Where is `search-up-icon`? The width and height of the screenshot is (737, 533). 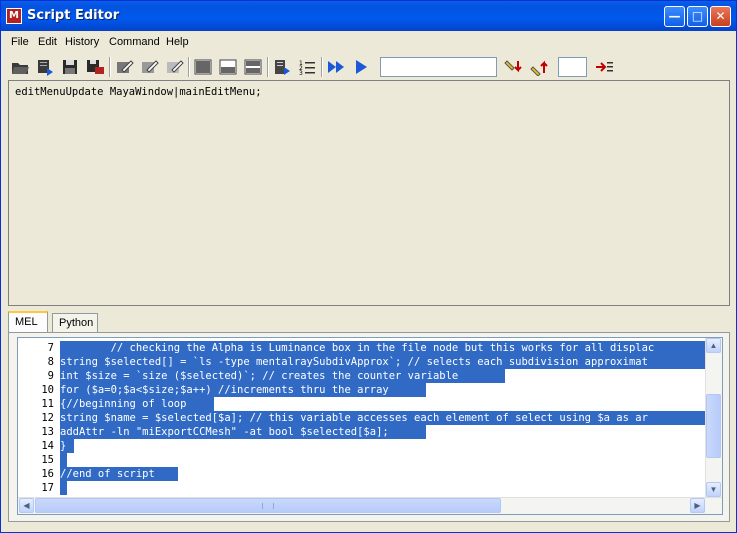
search-up-icon is located at coordinates (539, 68).